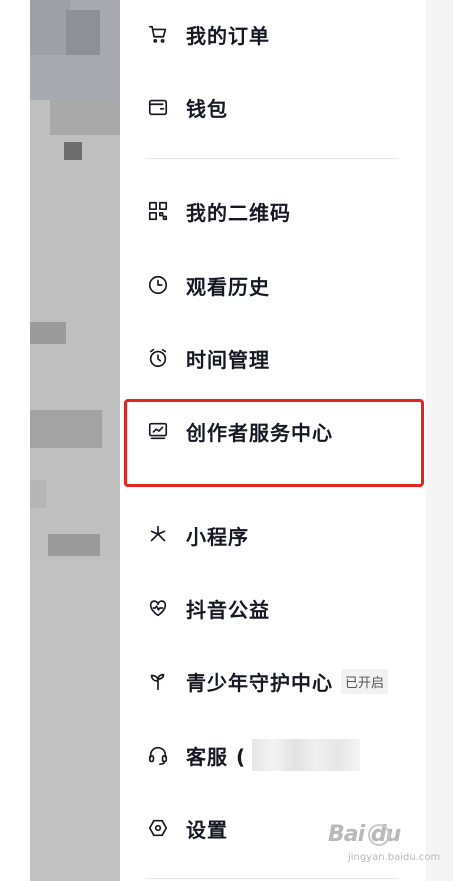 The image size is (453, 881). Describe the element at coordinates (158, 34) in the screenshot. I see `cart-icon` at that location.